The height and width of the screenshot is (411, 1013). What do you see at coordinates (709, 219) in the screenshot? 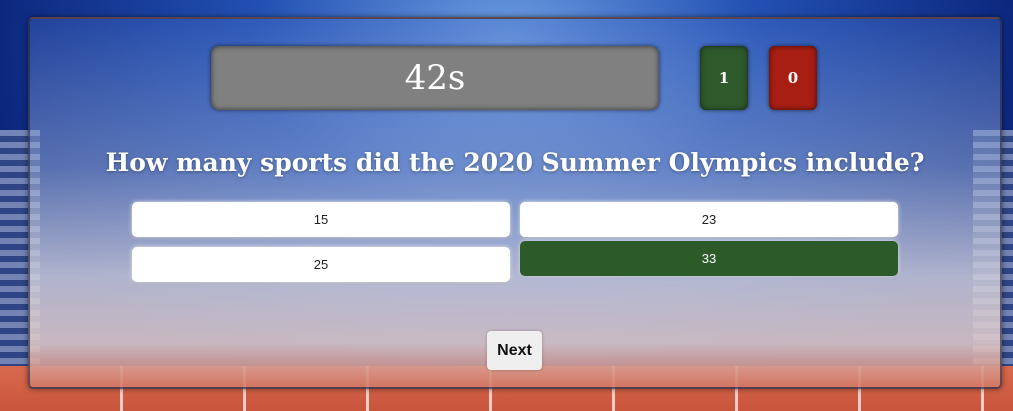
I see `answer-option-2: 23` at bounding box center [709, 219].